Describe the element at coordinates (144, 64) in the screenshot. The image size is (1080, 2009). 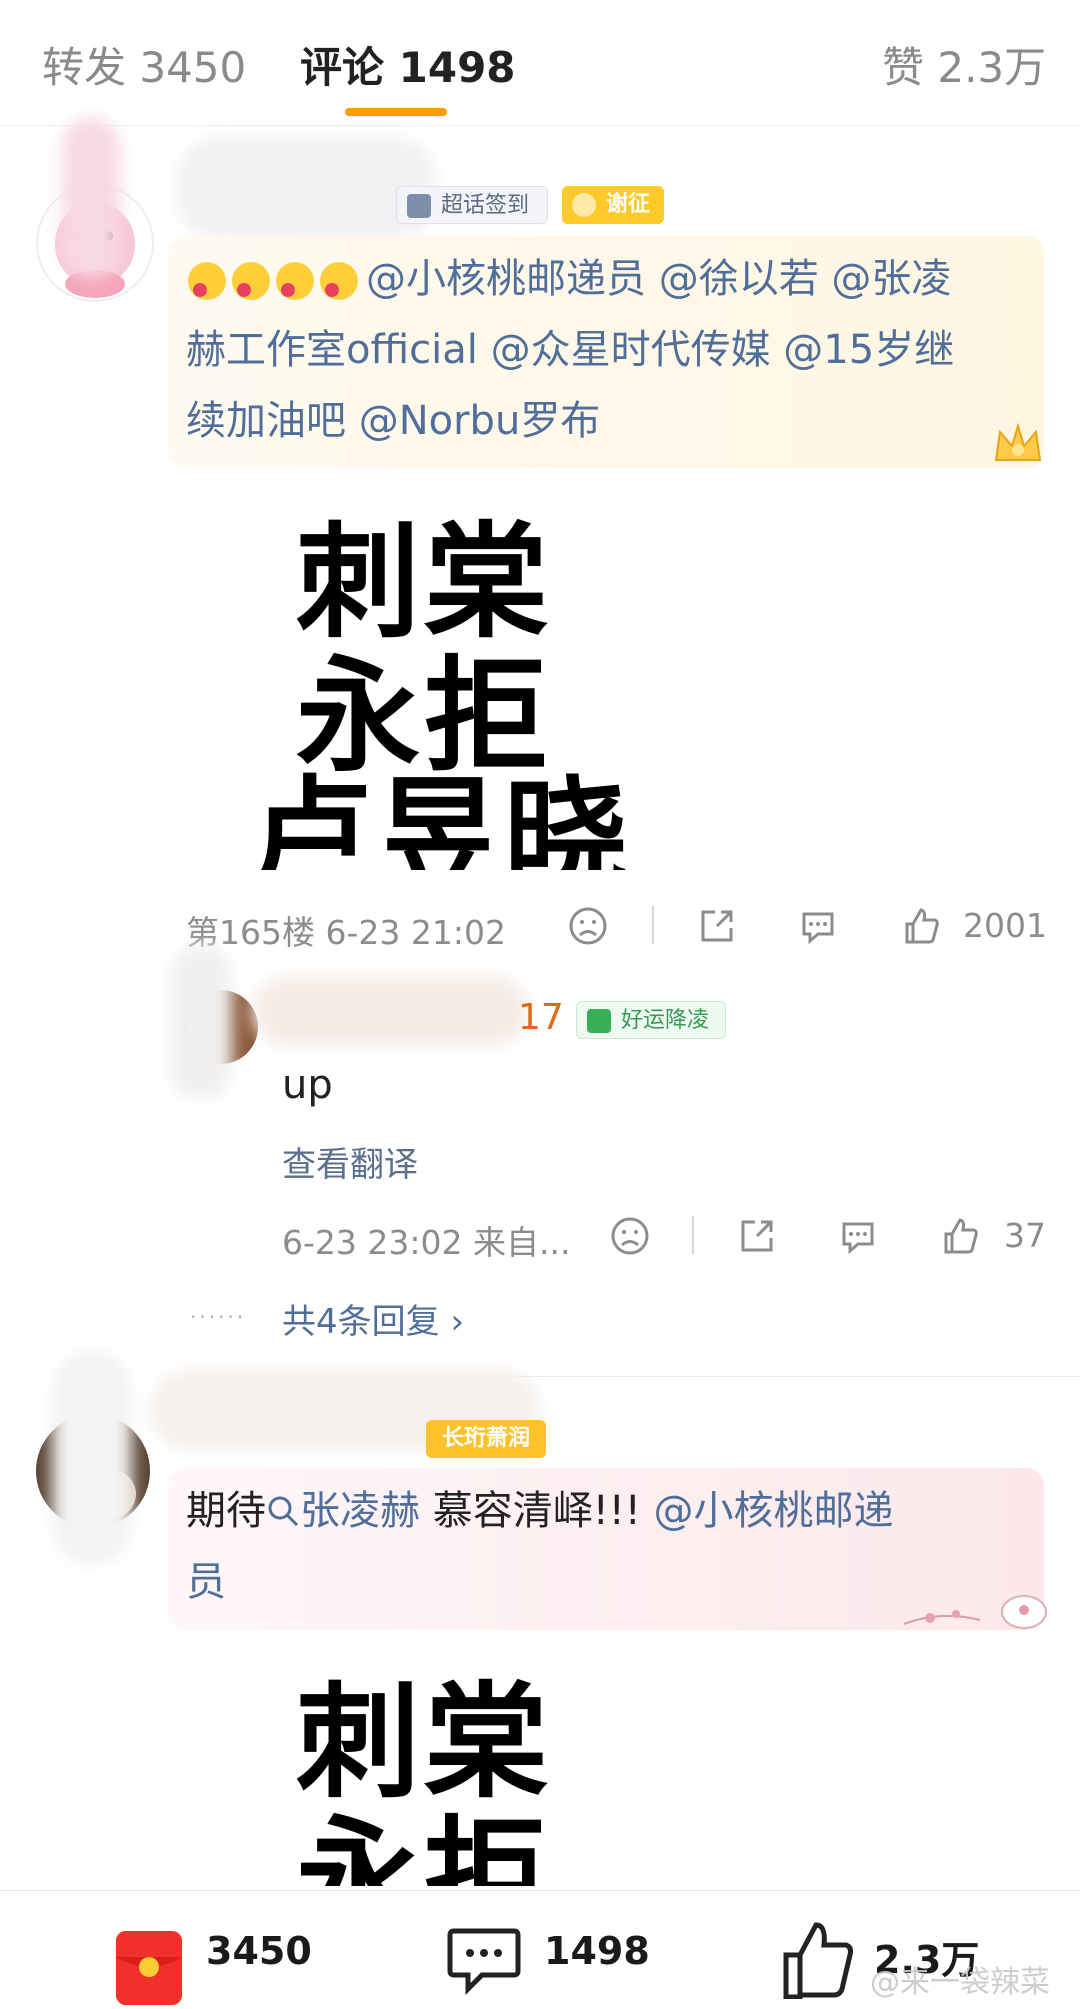
I see `tab-repost: 转发 3450` at that location.